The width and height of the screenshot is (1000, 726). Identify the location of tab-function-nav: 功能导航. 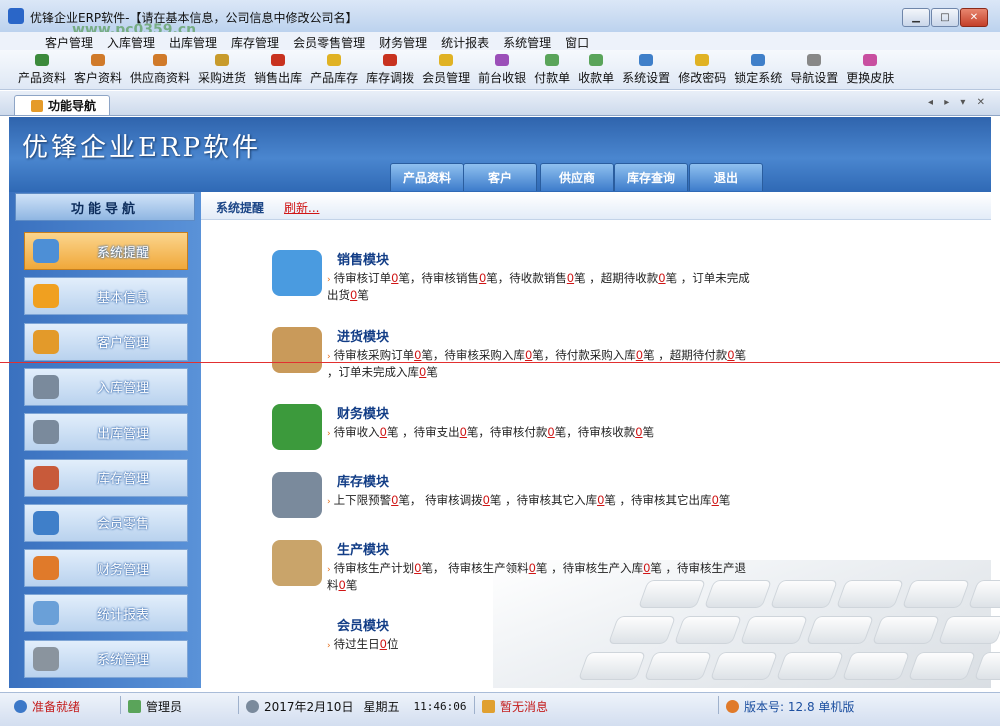
(62, 105).